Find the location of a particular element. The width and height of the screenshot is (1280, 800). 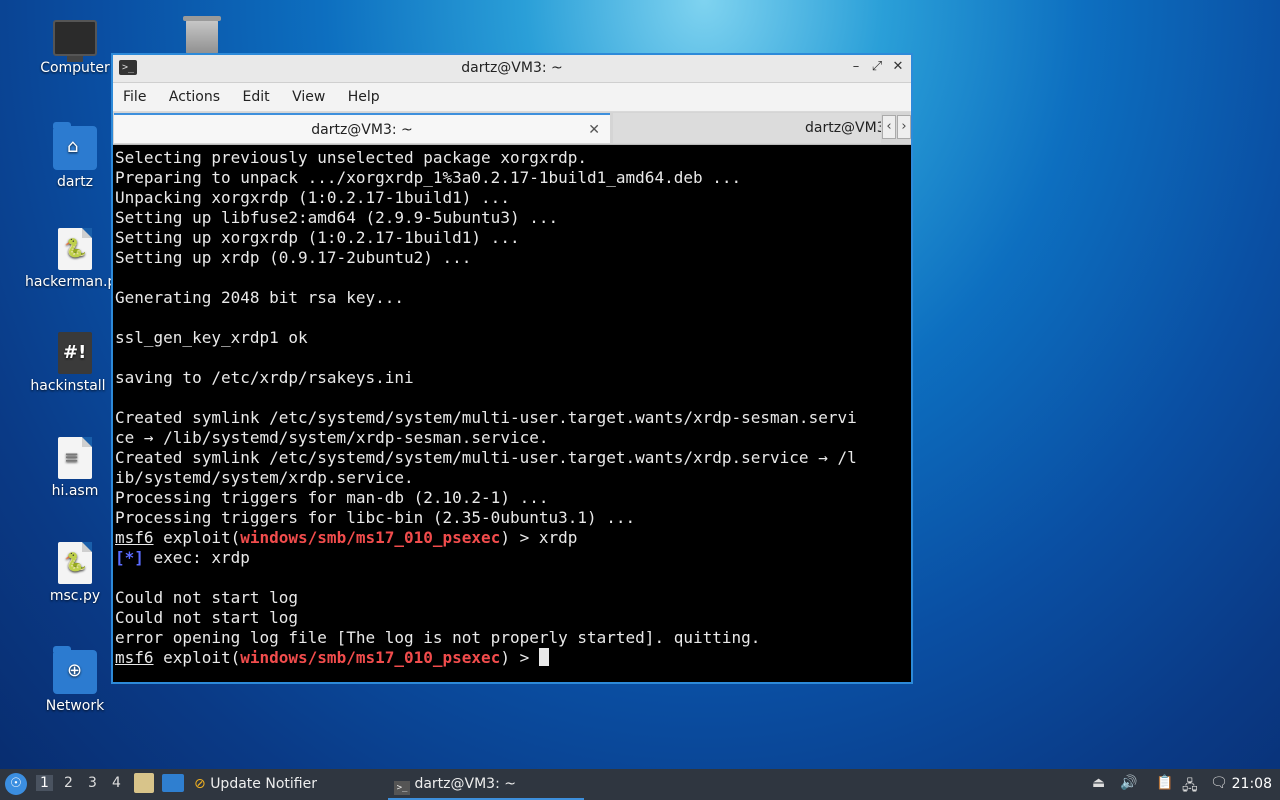

terminal-line: saving to /etc/xrdp/rsakeys.ini is located at coordinates (264, 377).